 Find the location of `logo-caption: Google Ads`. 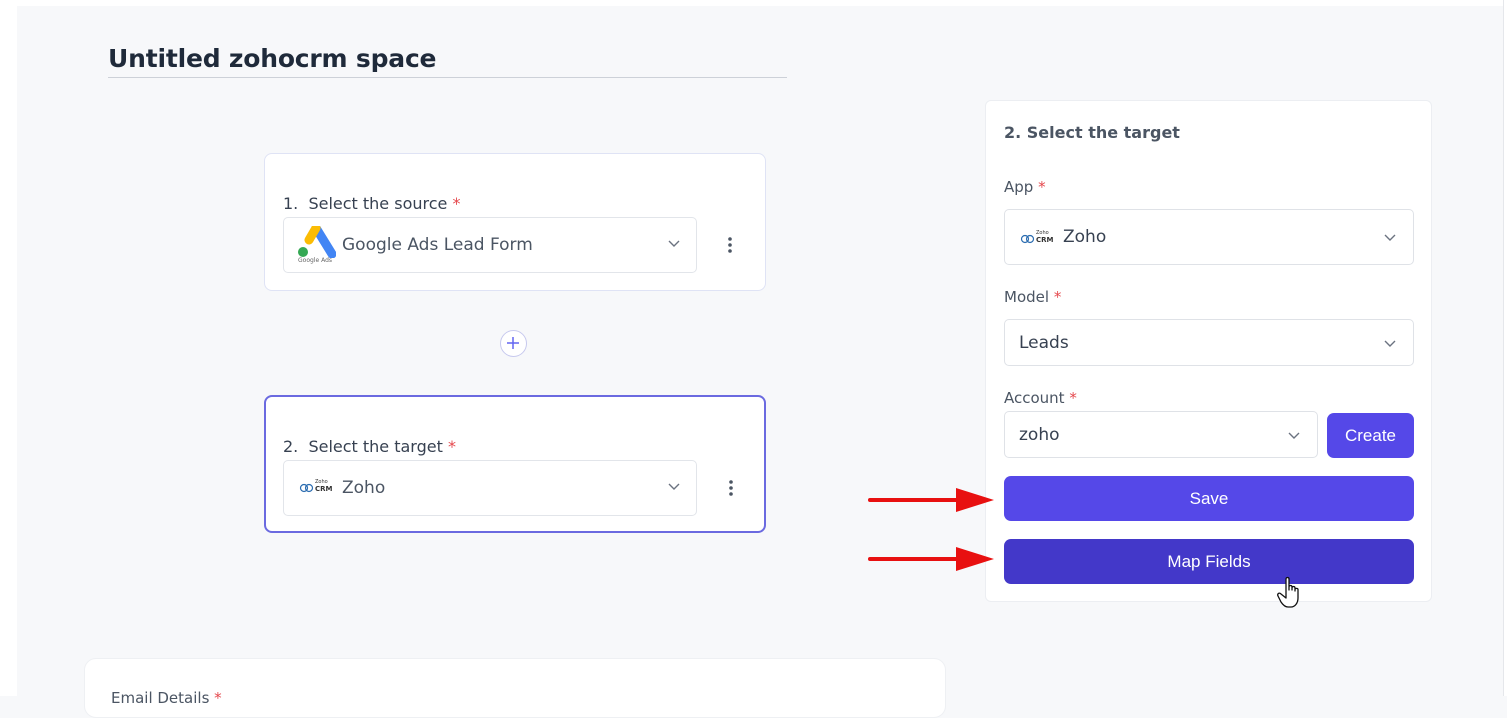

logo-caption: Google Ads is located at coordinates (315, 260).